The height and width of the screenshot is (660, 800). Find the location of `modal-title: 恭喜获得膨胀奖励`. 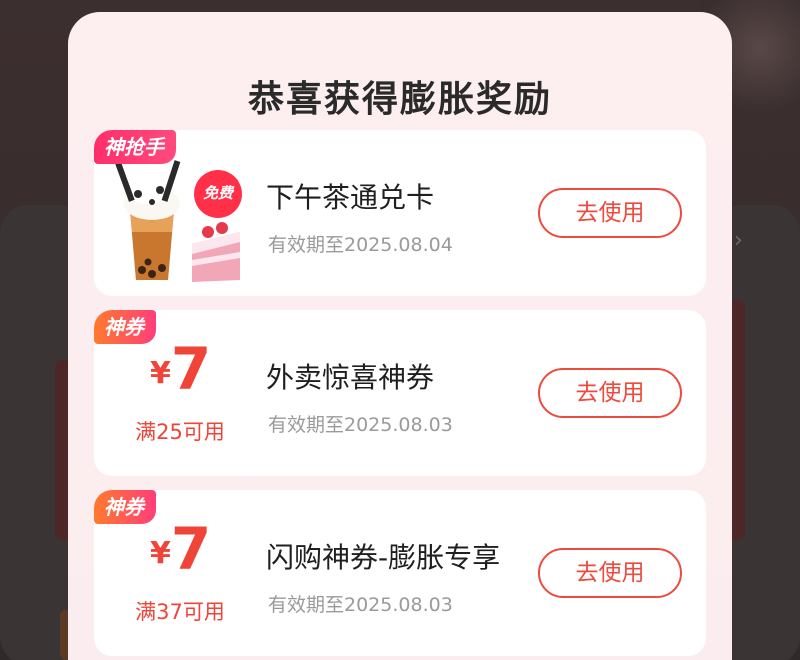

modal-title: 恭喜获得膨胀奖励 is located at coordinates (399, 99).